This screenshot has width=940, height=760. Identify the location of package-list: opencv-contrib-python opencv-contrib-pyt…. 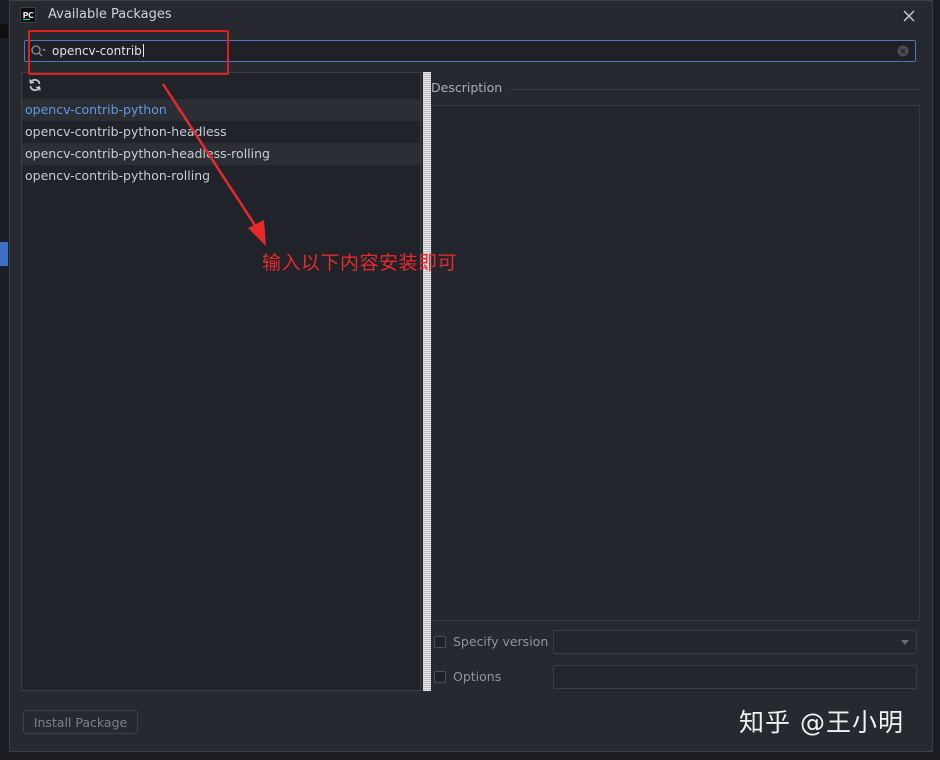
(221, 143).